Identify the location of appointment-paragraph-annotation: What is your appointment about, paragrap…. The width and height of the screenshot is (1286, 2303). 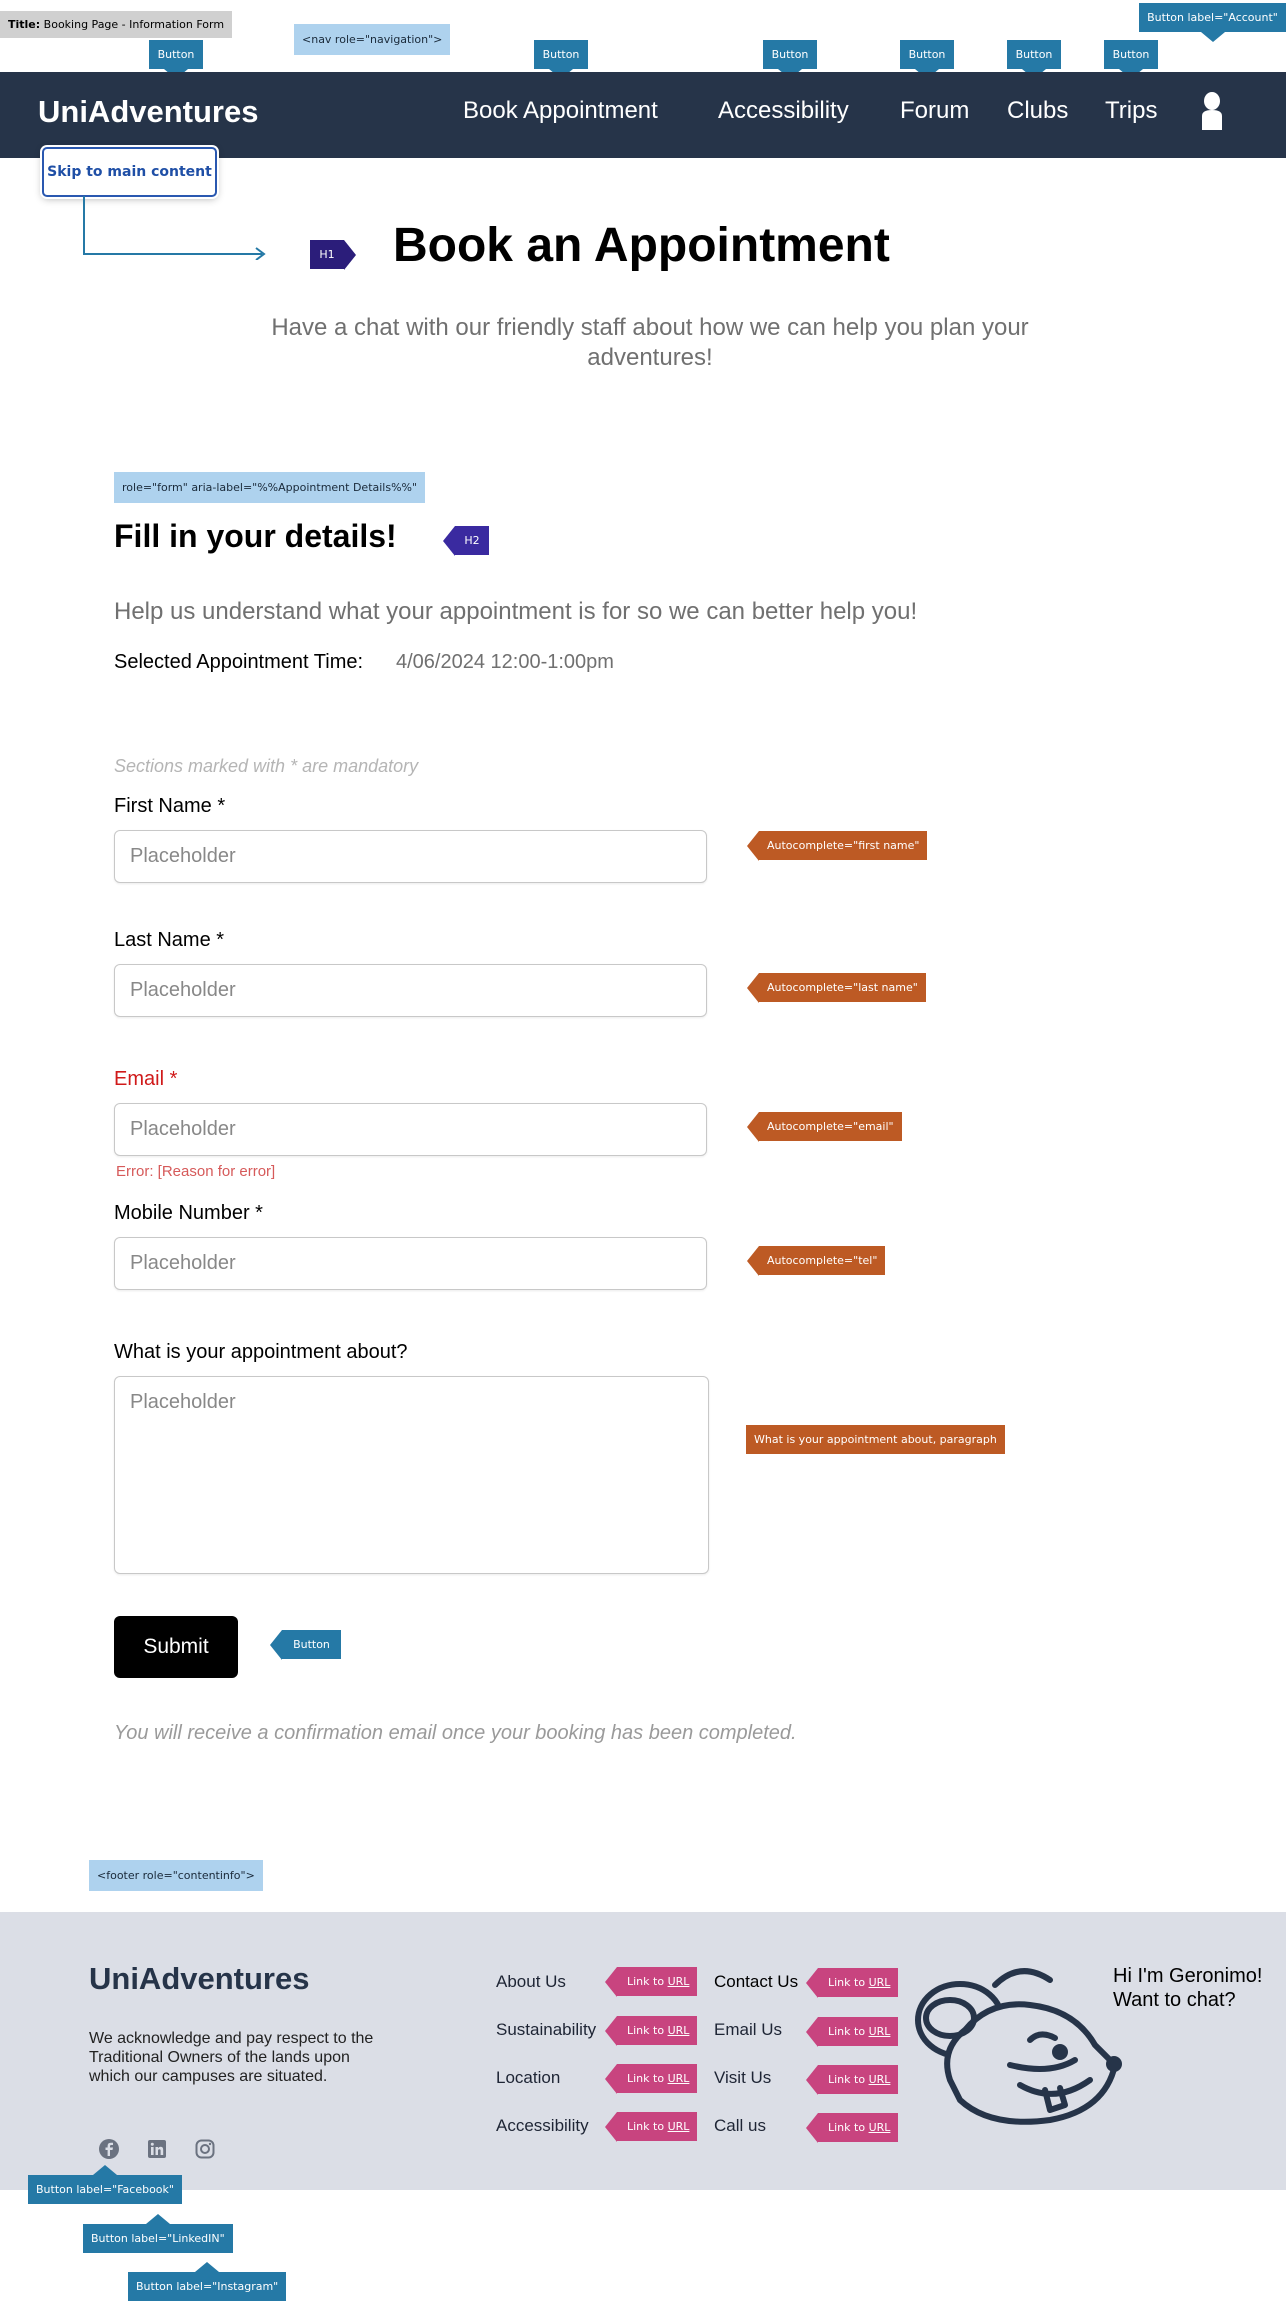
(875, 1439).